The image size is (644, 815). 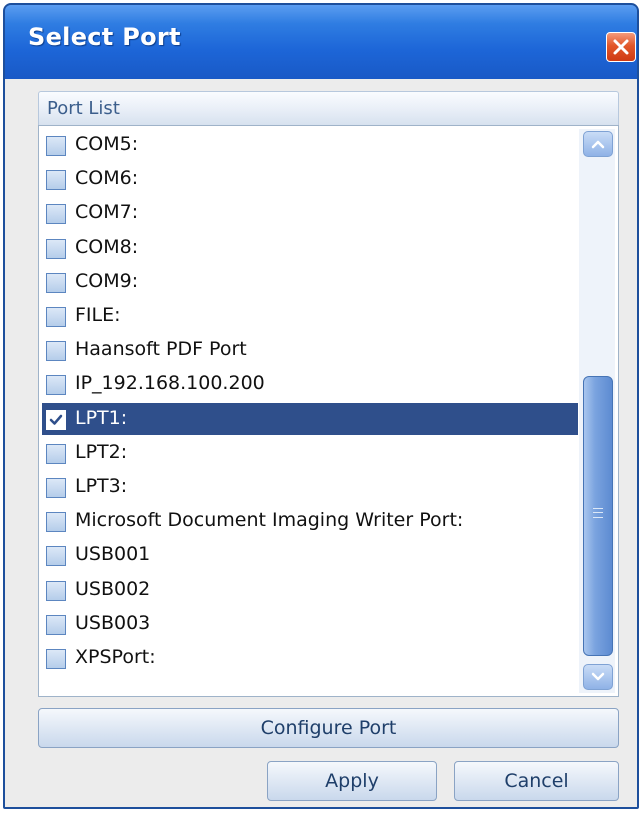 I want to click on scroll-up-icon, so click(x=598, y=144).